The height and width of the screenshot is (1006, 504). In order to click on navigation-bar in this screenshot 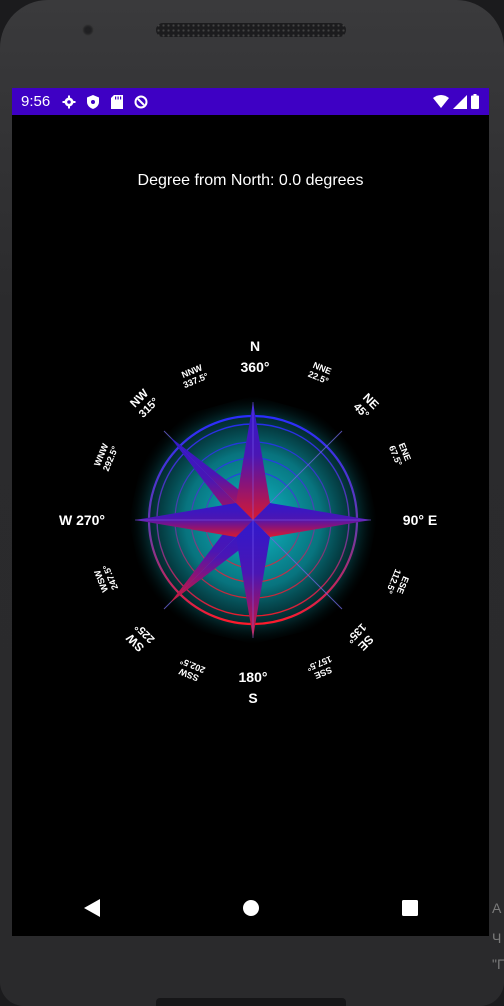, I will do `click(250, 908)`.